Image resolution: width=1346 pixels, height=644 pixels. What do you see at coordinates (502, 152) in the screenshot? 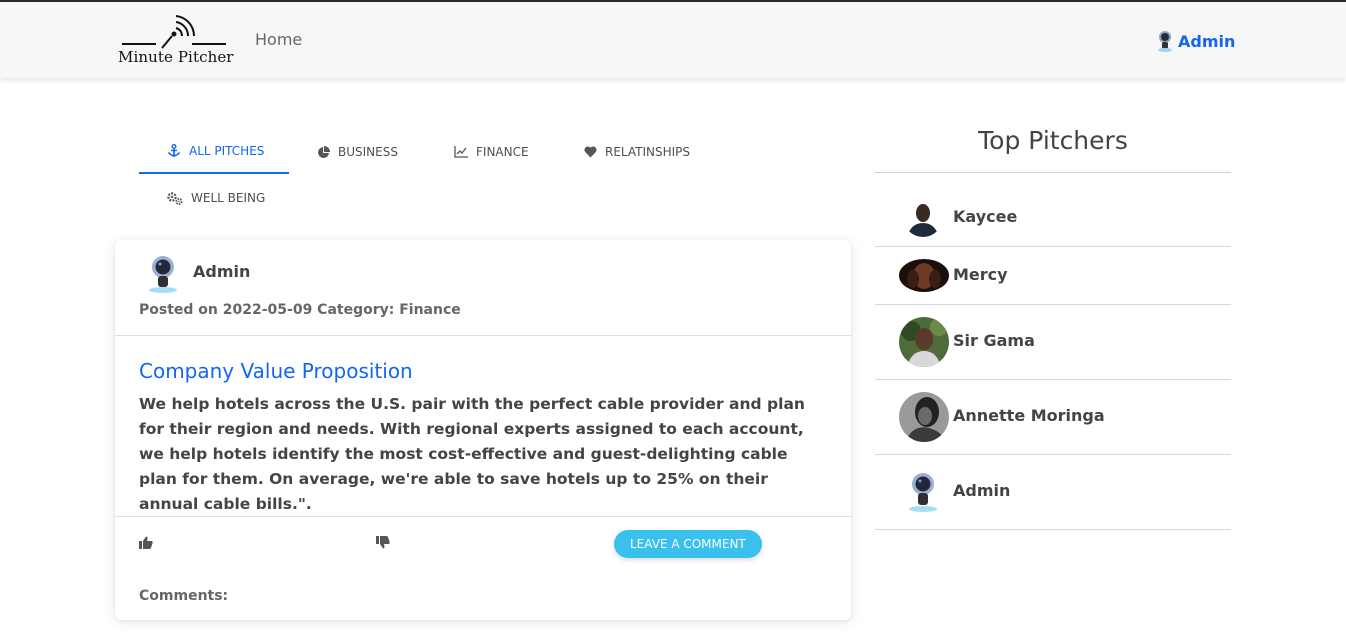
I see `tab-label: FINANCE` at bounding box center [502, 152].